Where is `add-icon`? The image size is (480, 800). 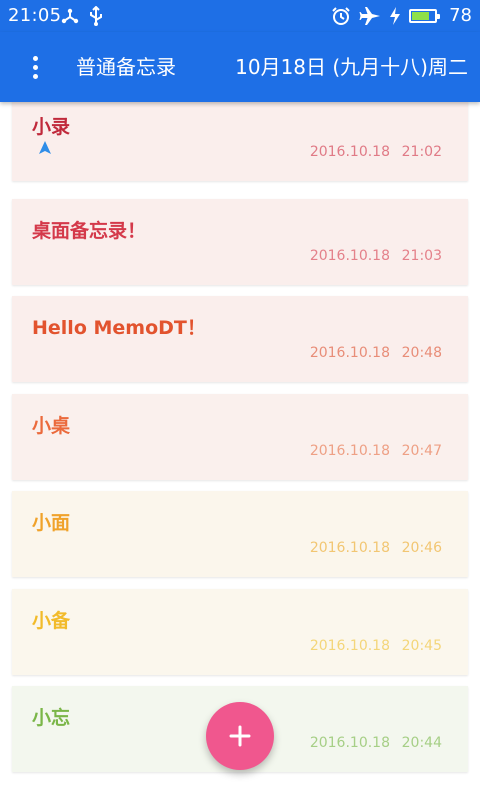 add-icon is located at coordinates (240, 736).